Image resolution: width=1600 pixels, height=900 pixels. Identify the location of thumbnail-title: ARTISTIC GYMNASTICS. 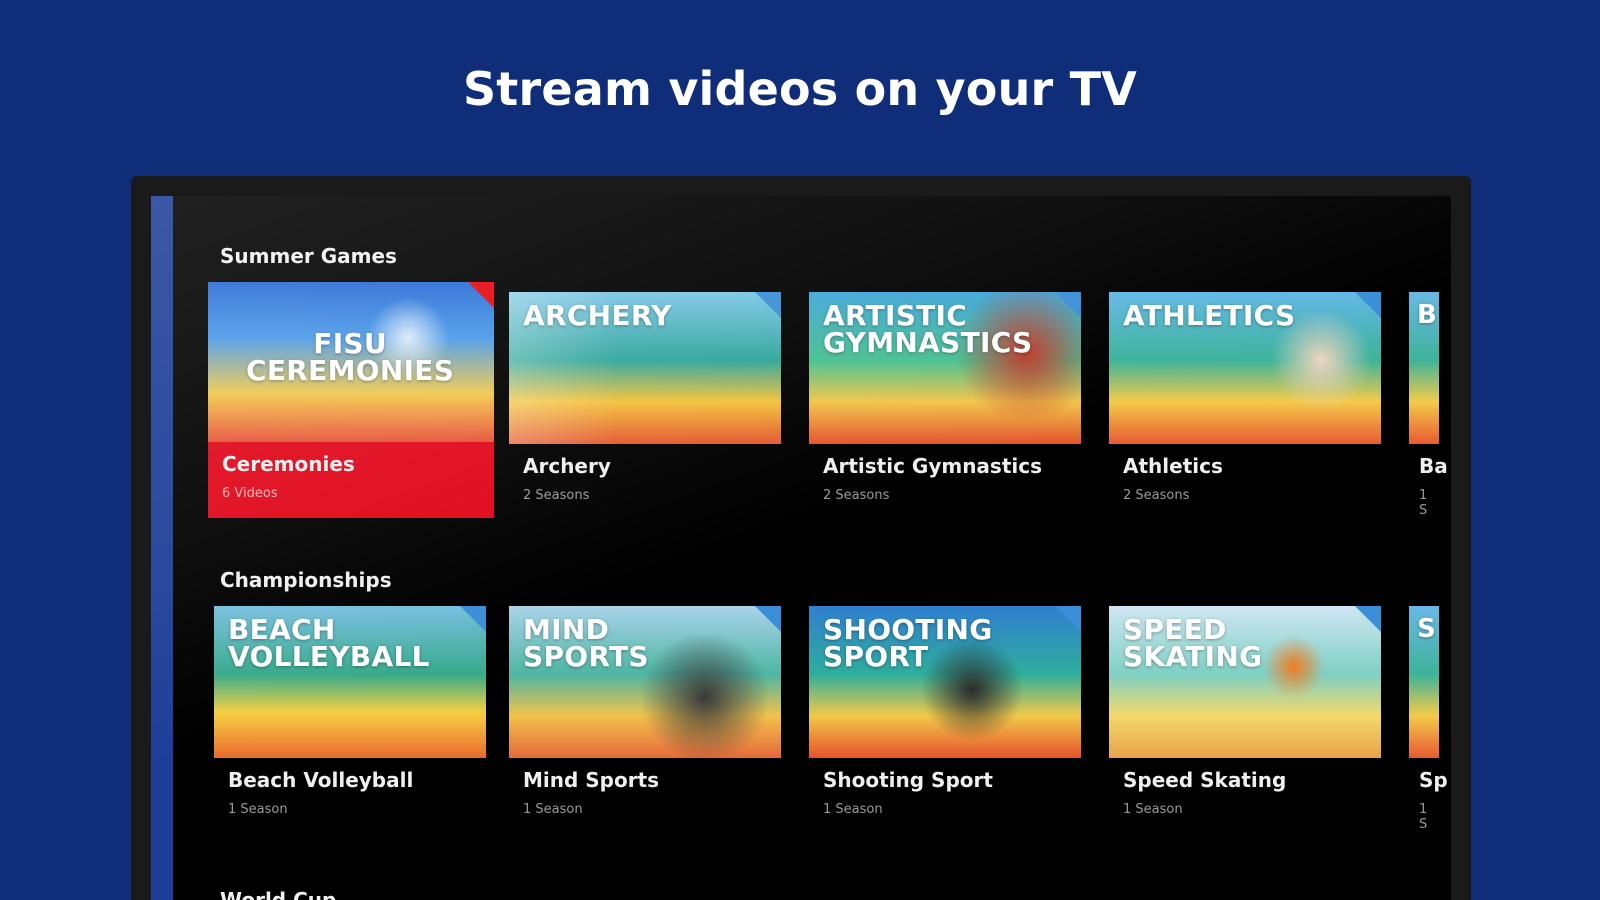
(928, 329).